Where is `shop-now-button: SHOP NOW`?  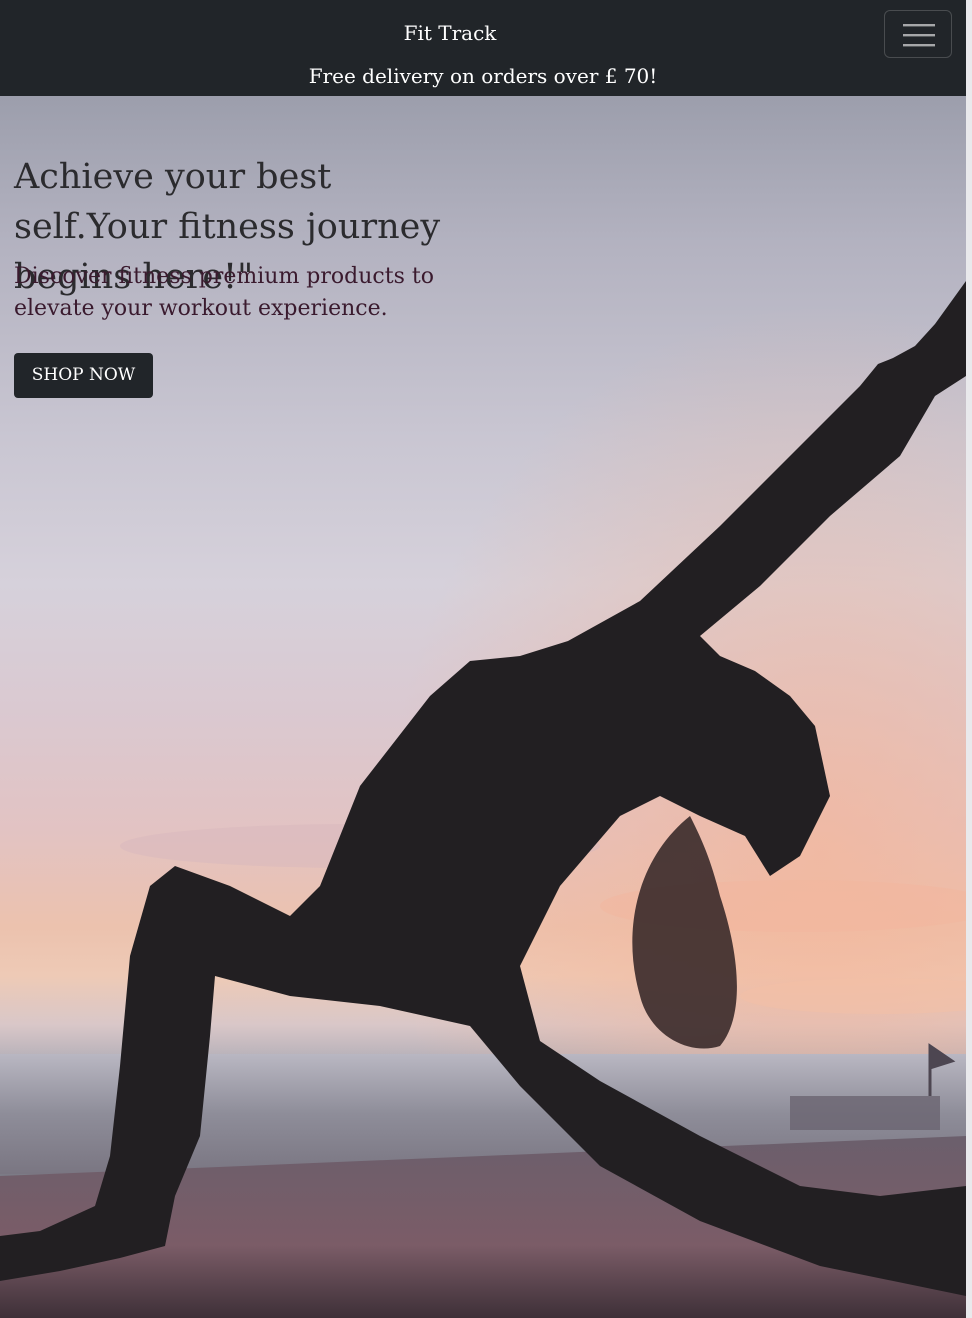
shop-now-button: SHOP NOW is located at coordinates (83, 375).